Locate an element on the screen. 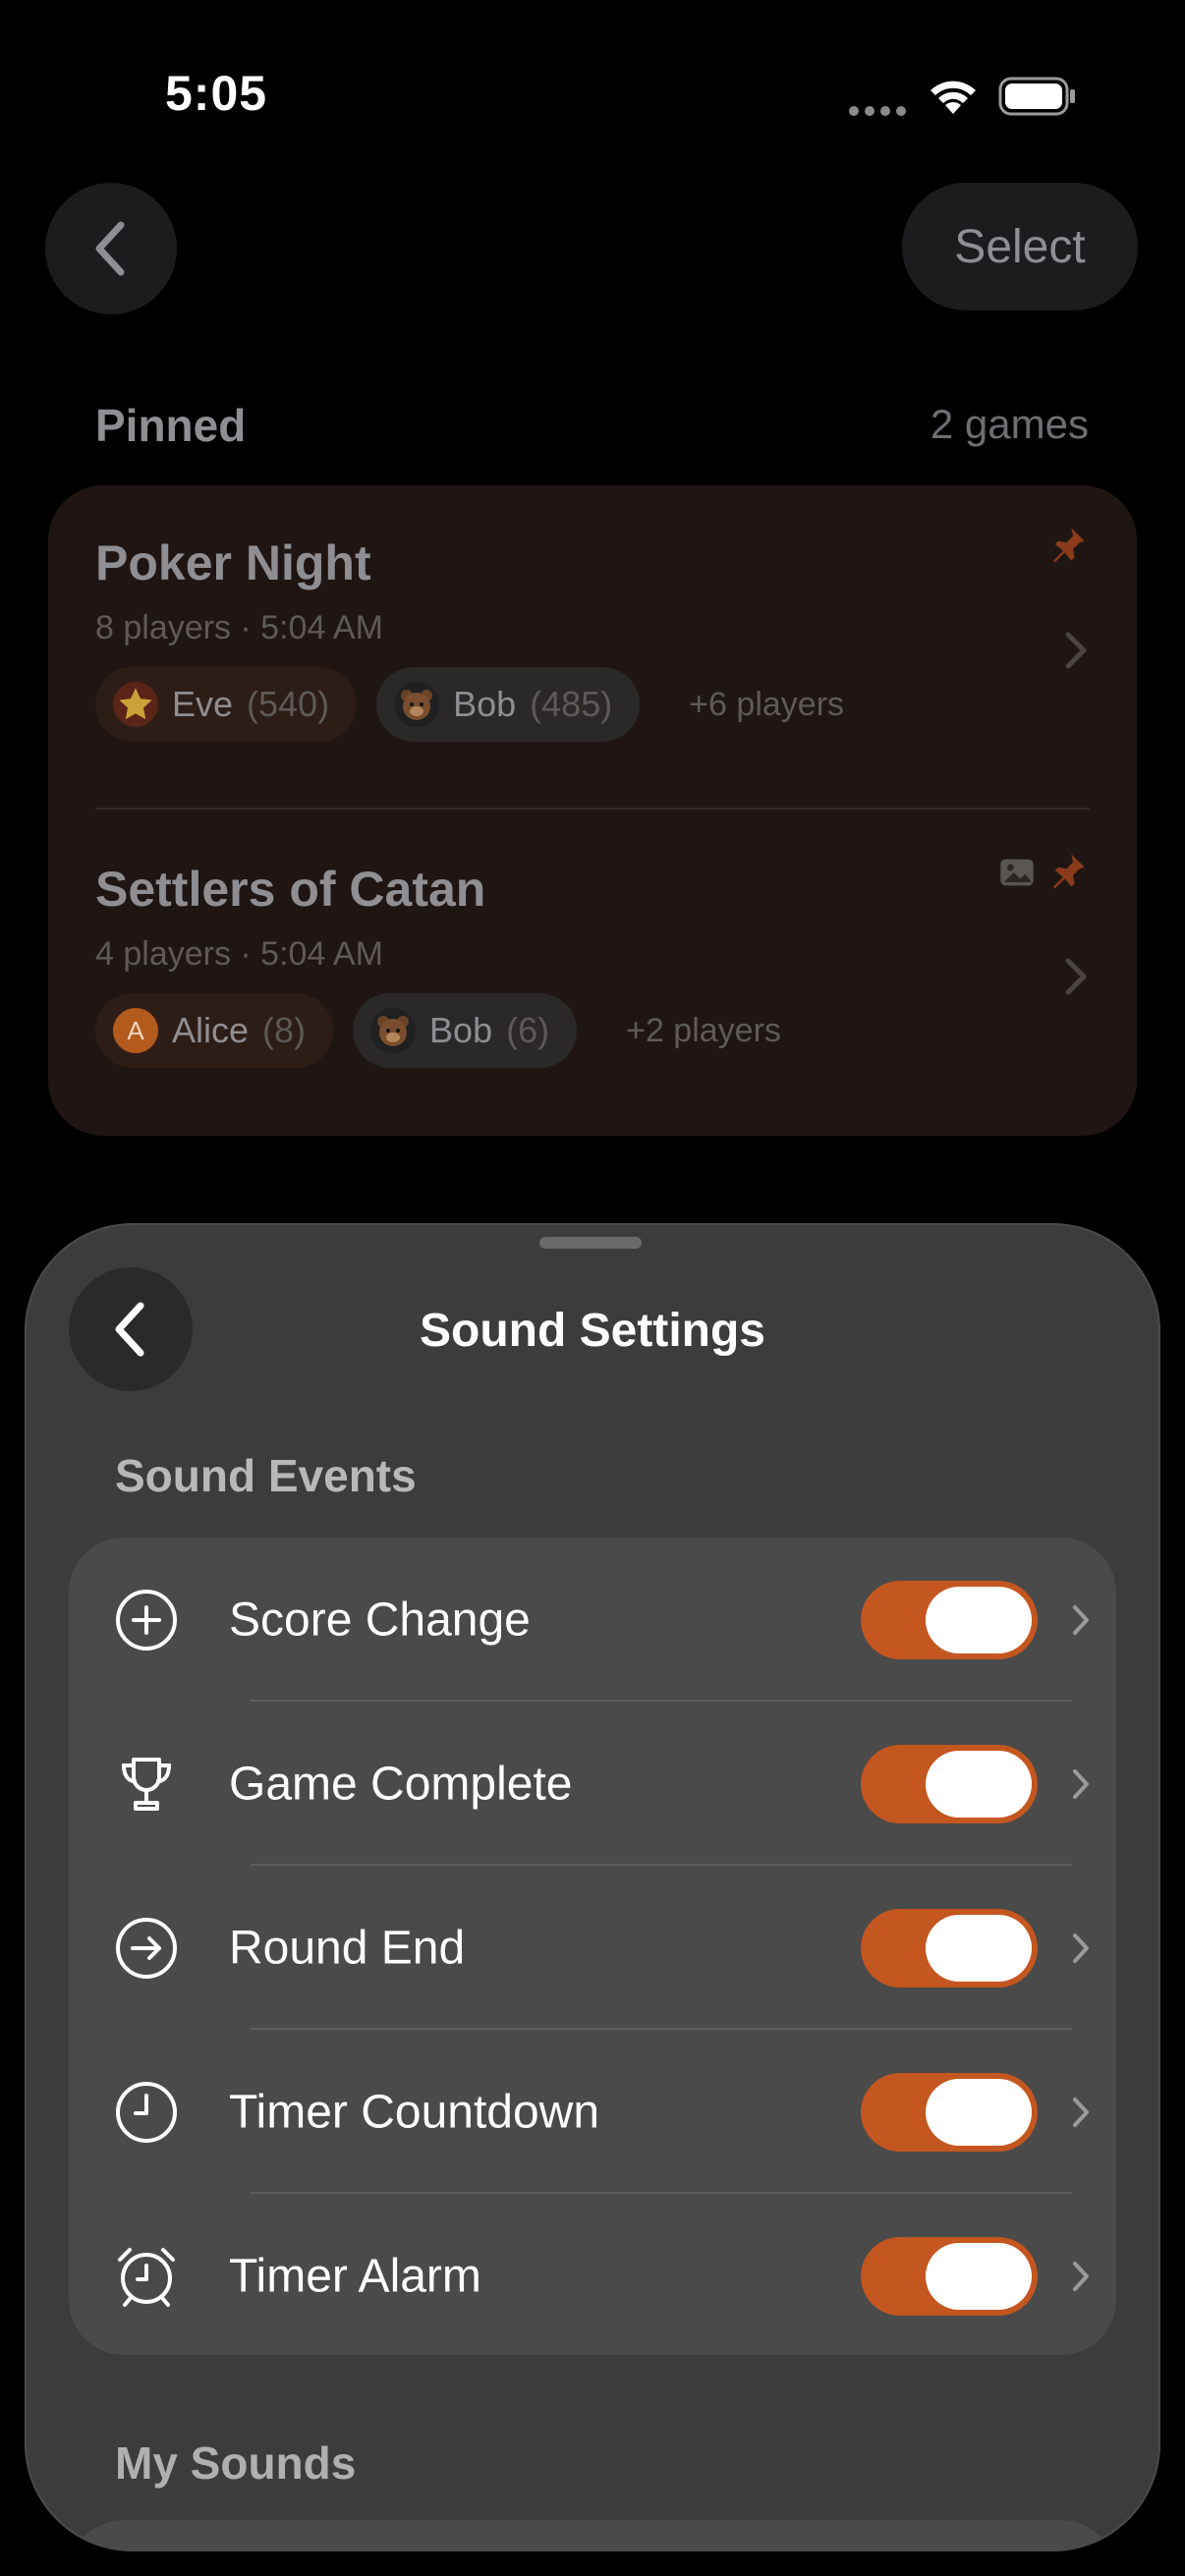  arrow-circle-icon is located at coordinates (147, 1948).